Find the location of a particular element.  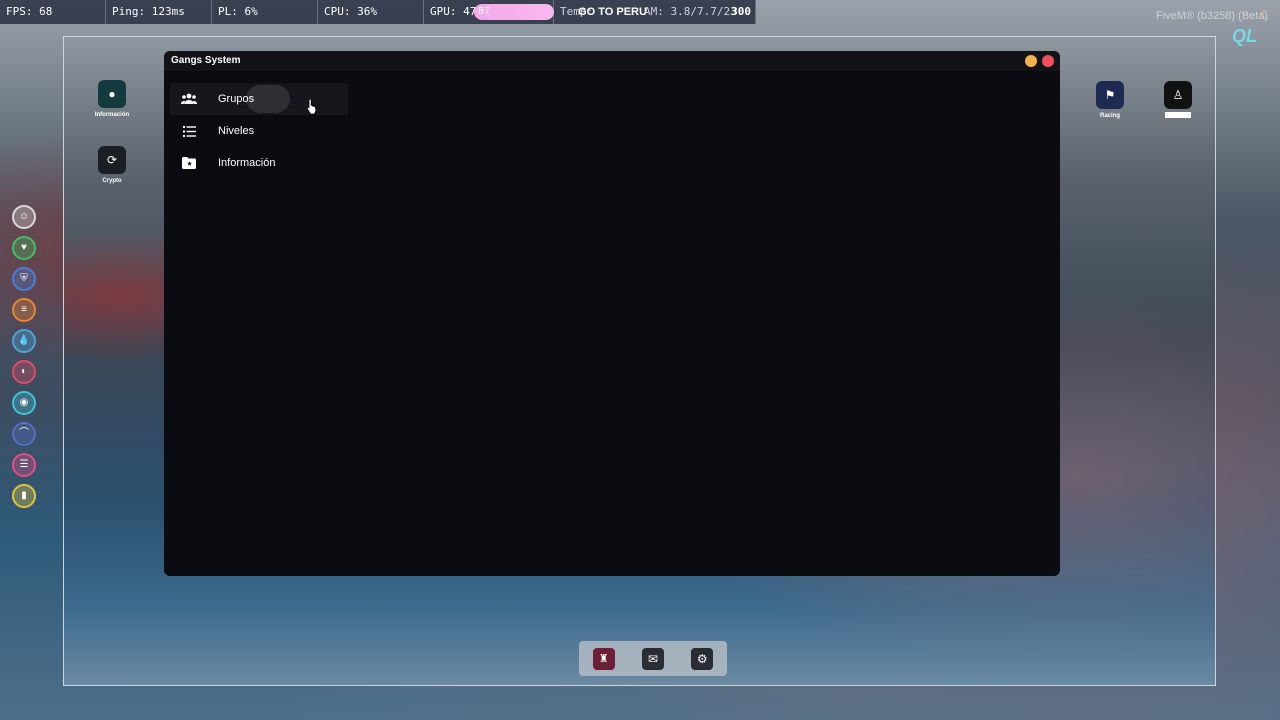

ping-readout: Ping: 123ms is located at coordinates (159, 12).